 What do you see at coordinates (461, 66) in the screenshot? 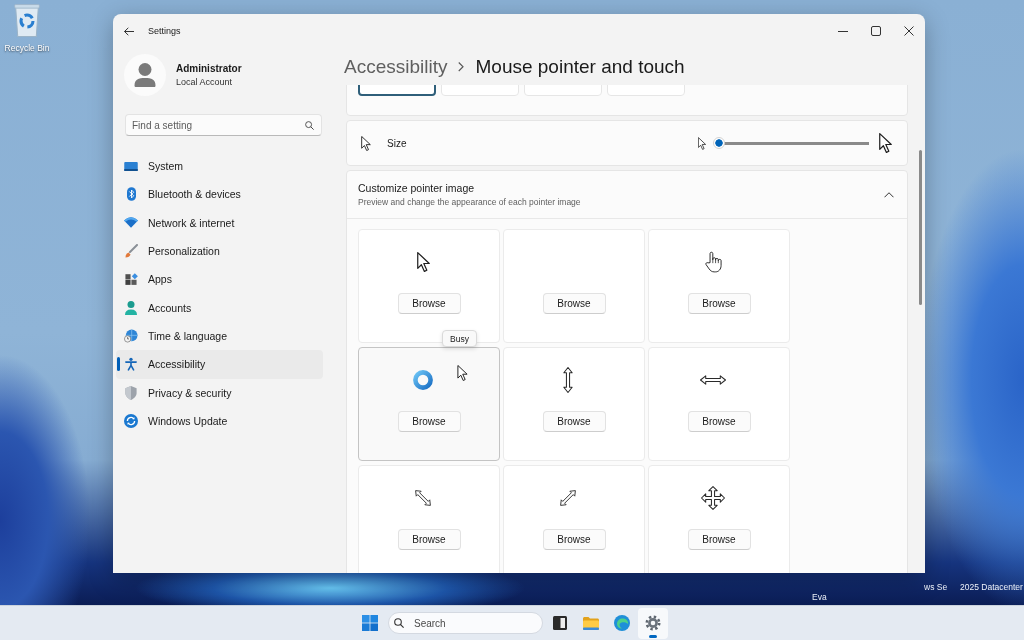
I see `chevron-right-icon` at bounding box center [461, 66].